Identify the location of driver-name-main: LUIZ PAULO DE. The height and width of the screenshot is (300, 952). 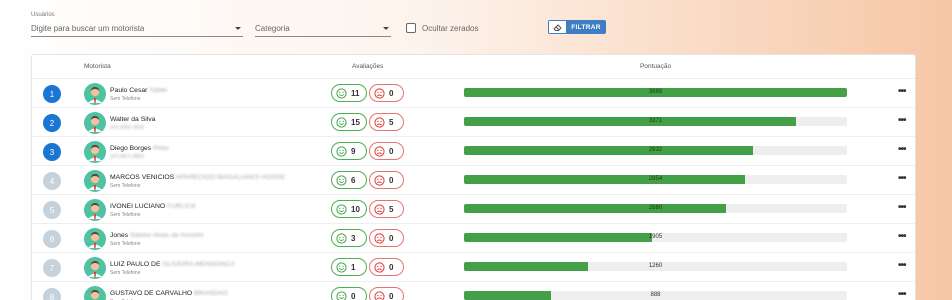
(135, 264).